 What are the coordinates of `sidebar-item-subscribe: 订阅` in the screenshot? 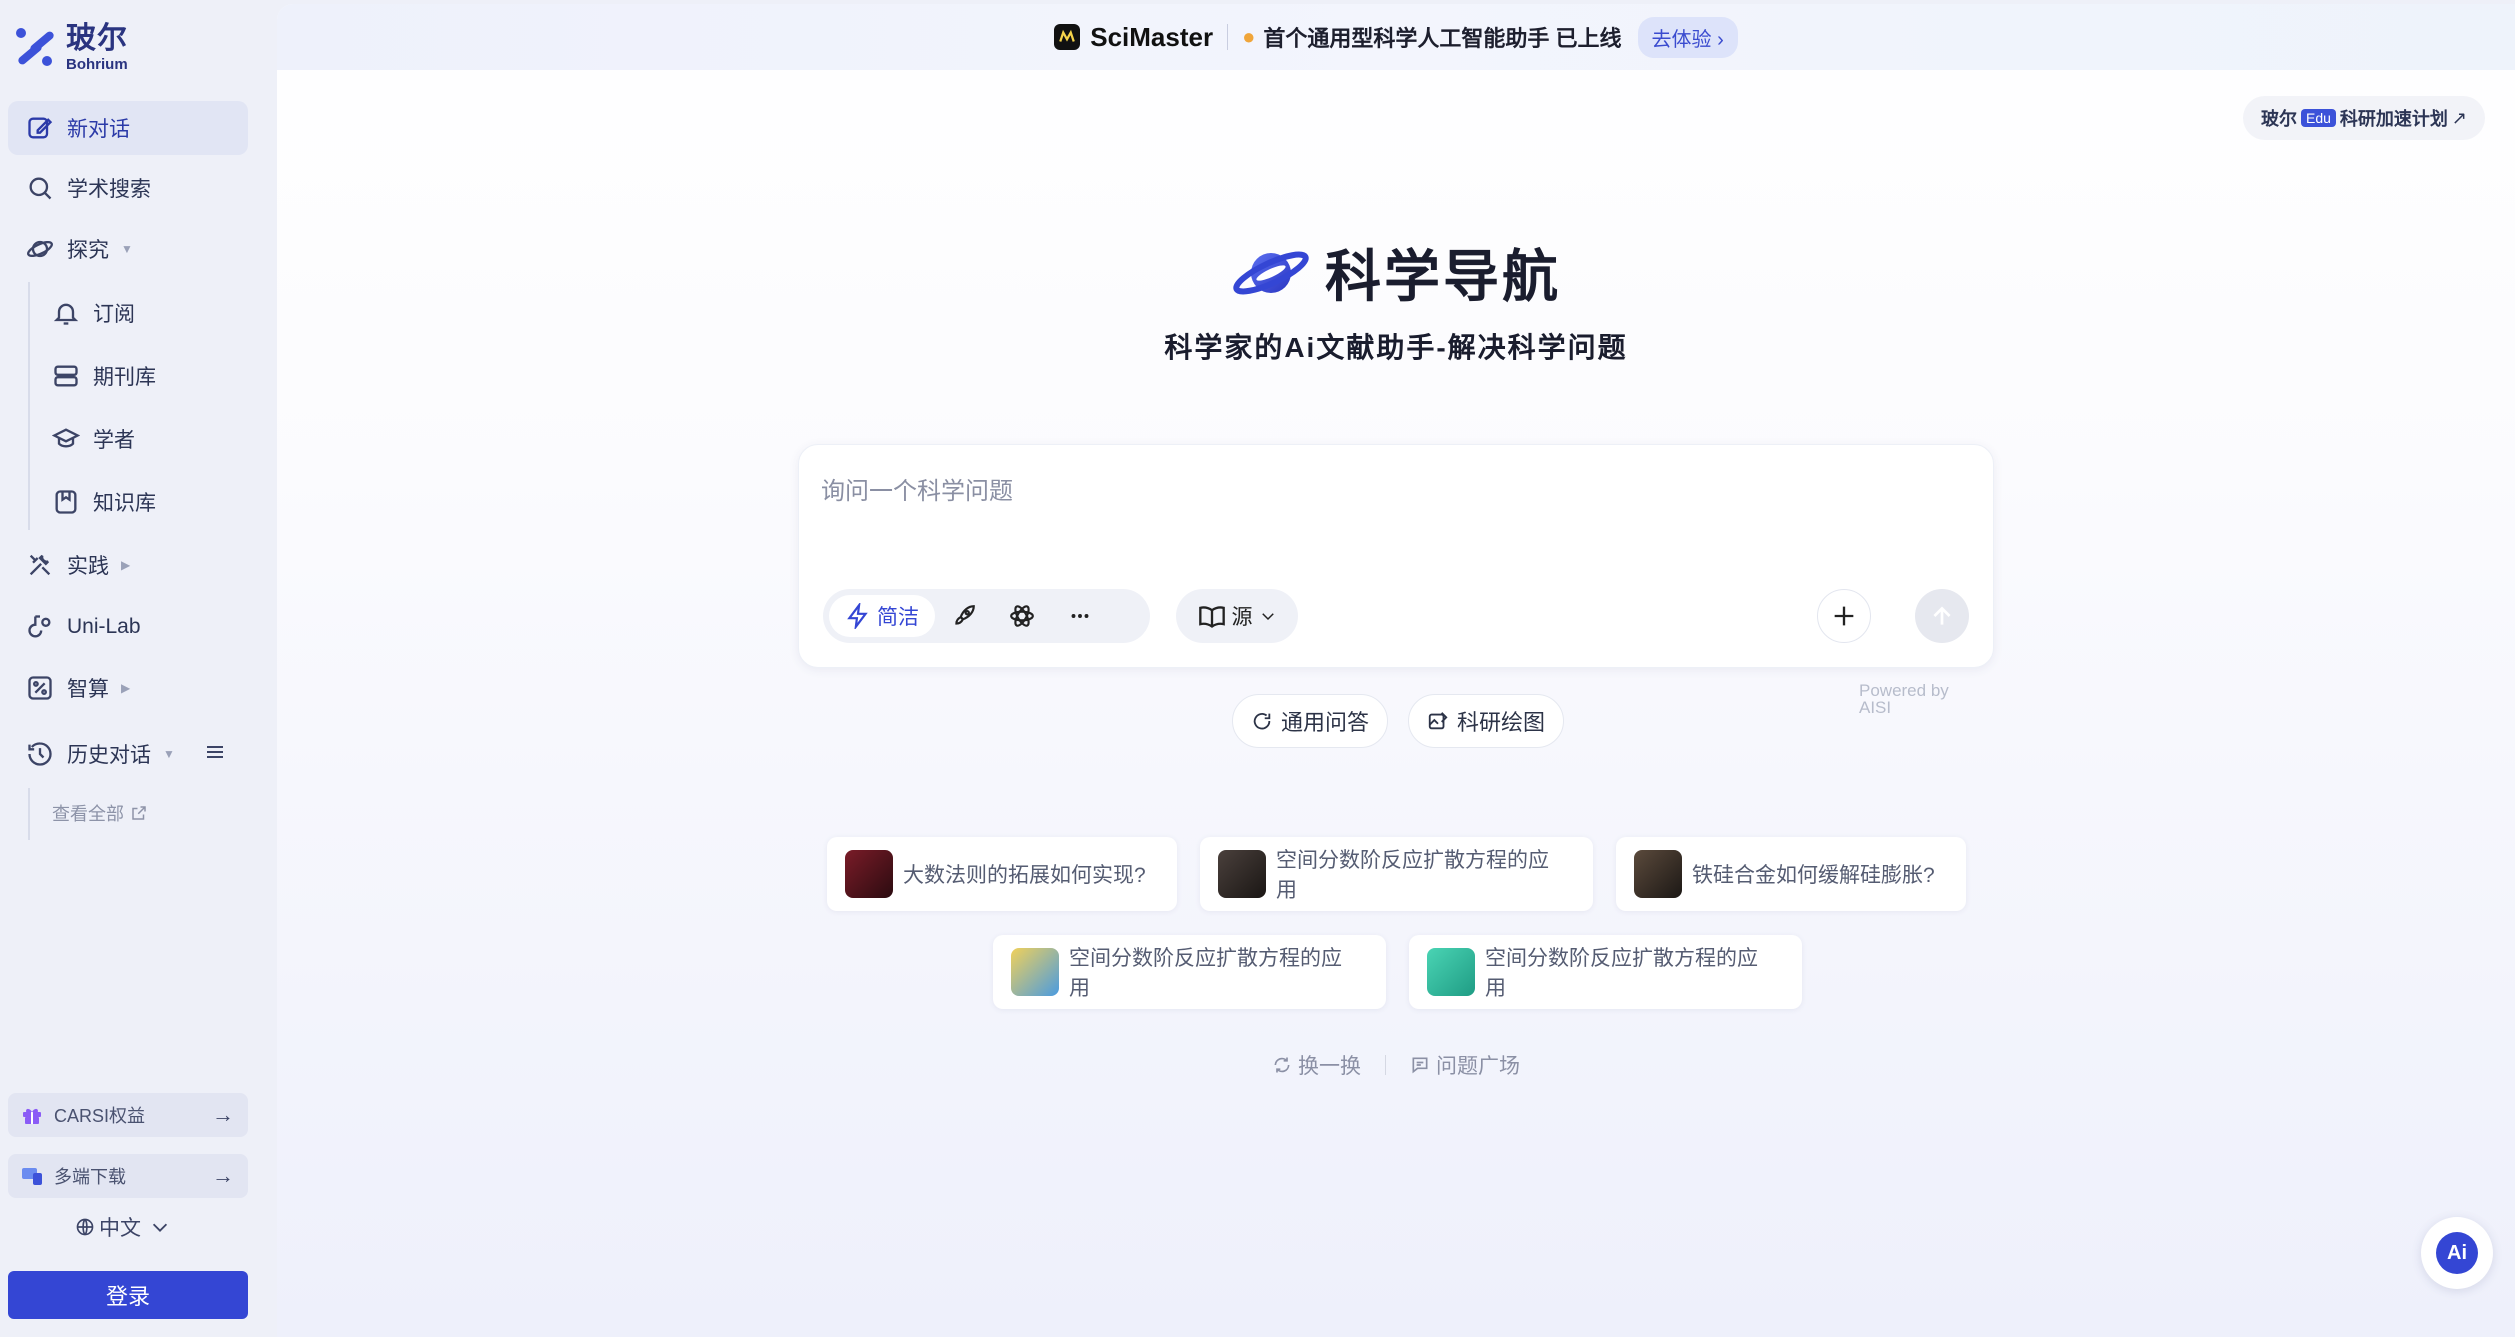 It's located at (141, 313).